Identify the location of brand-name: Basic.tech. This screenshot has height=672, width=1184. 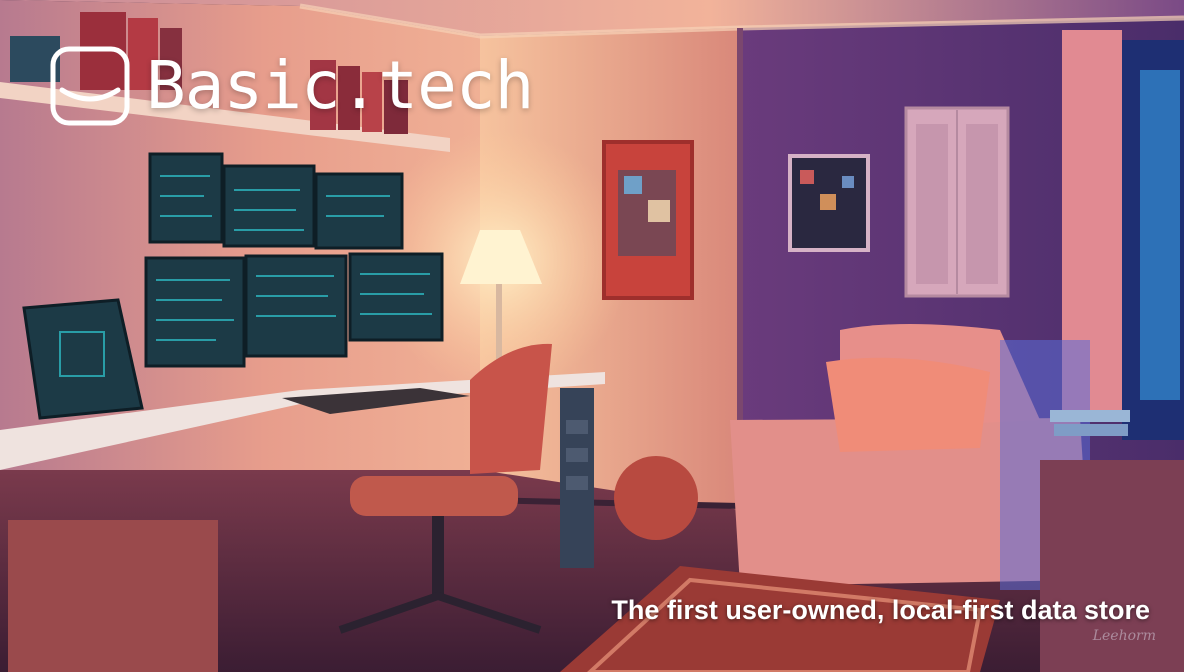
(340, 85).